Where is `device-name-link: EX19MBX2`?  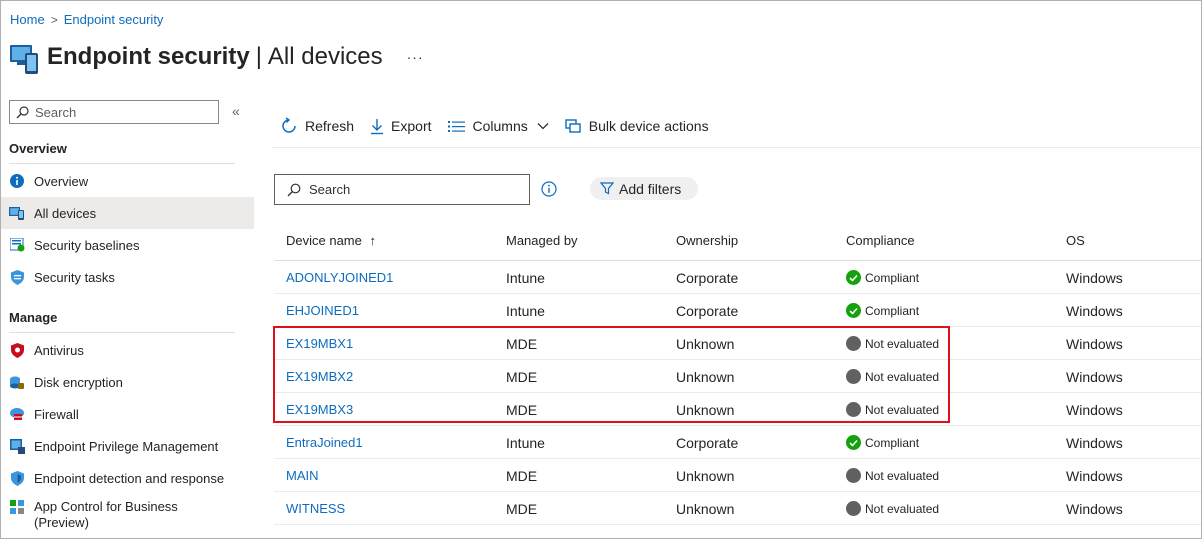 device-name-link: EX19MBX2 is located at coordinates (319, 376).